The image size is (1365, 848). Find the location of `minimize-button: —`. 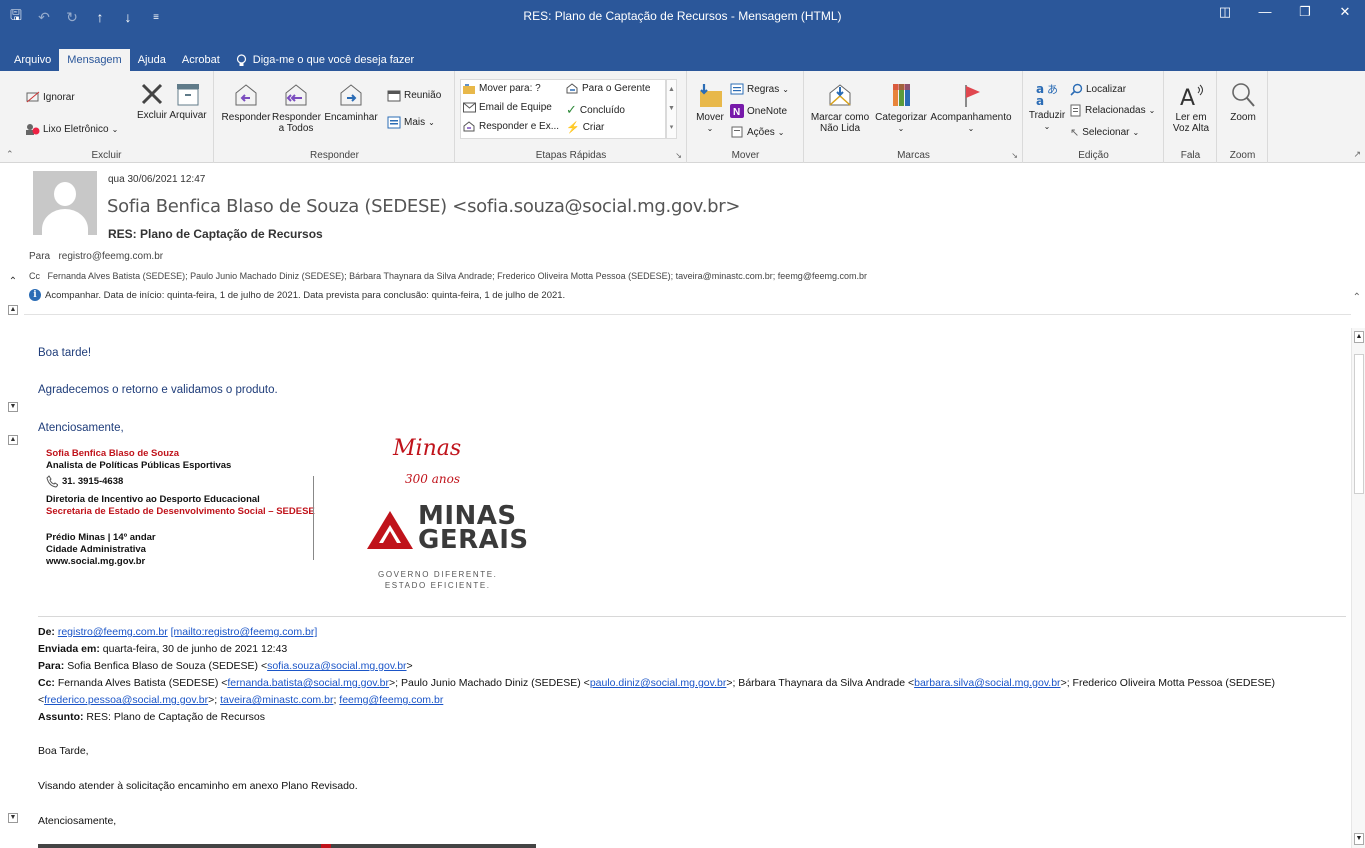

minimize-button: — is located at coordinates (1265, 13).